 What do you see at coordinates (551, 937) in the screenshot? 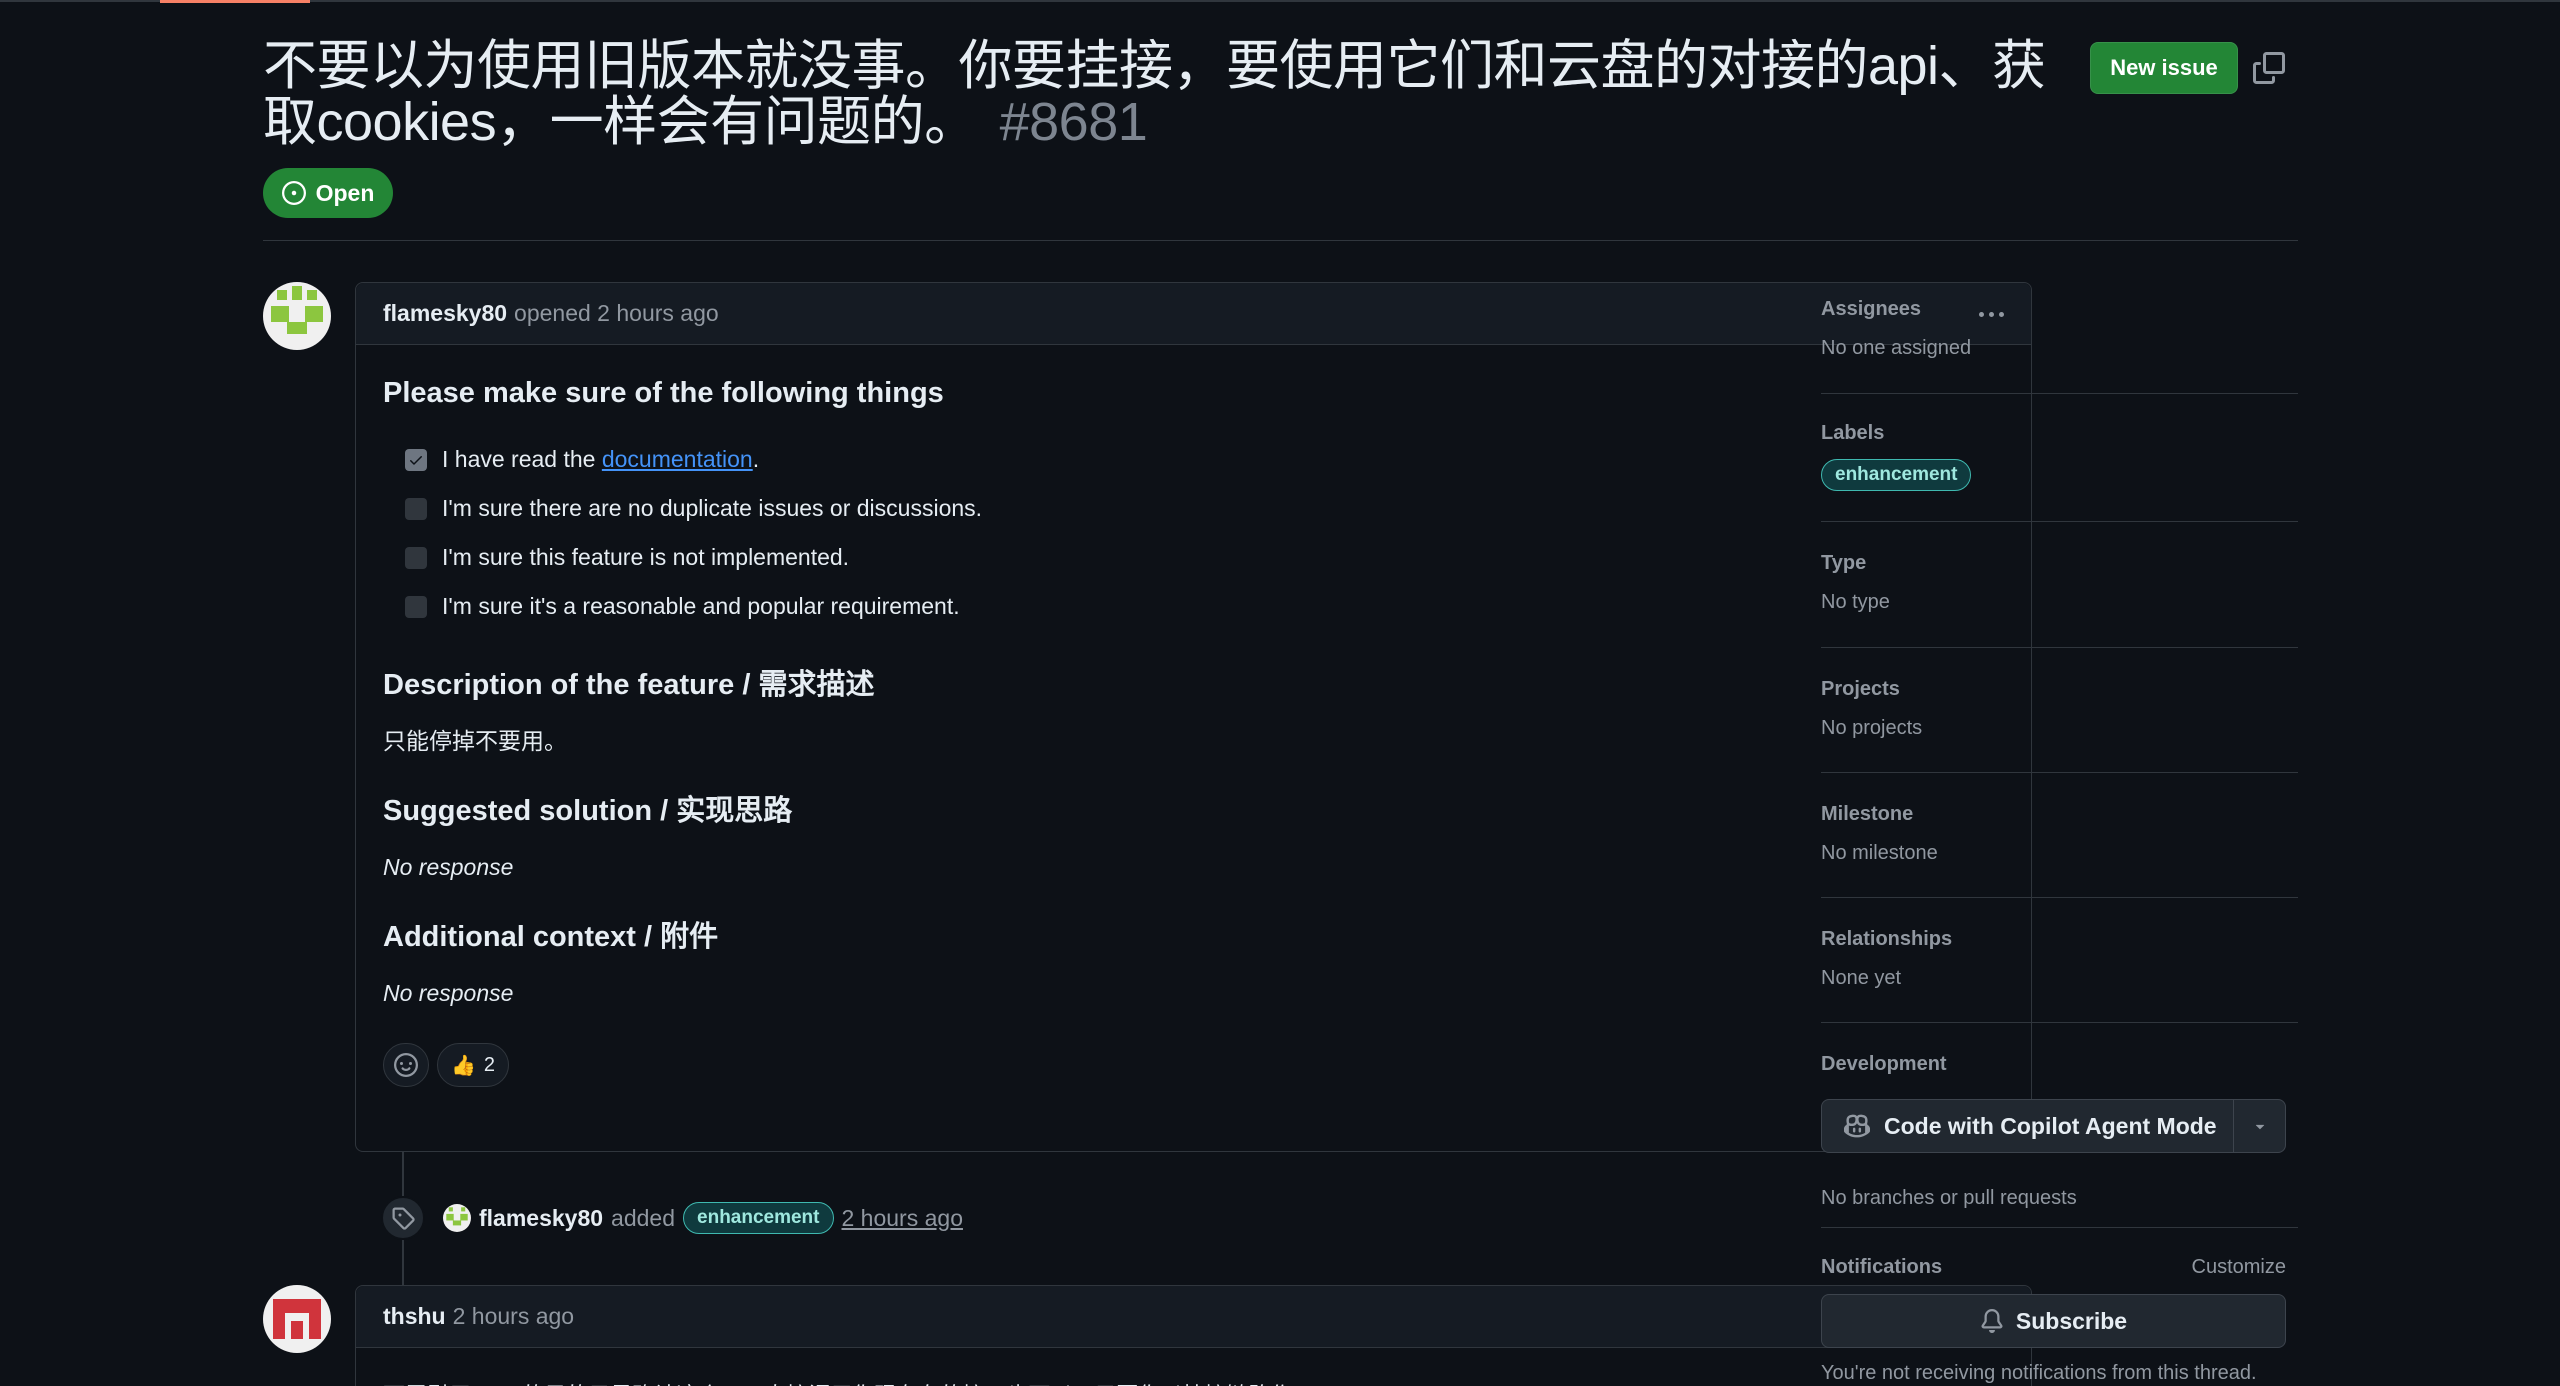
I see `section-heading-context: Additional context / 附件` at bounding box center [551, 937].